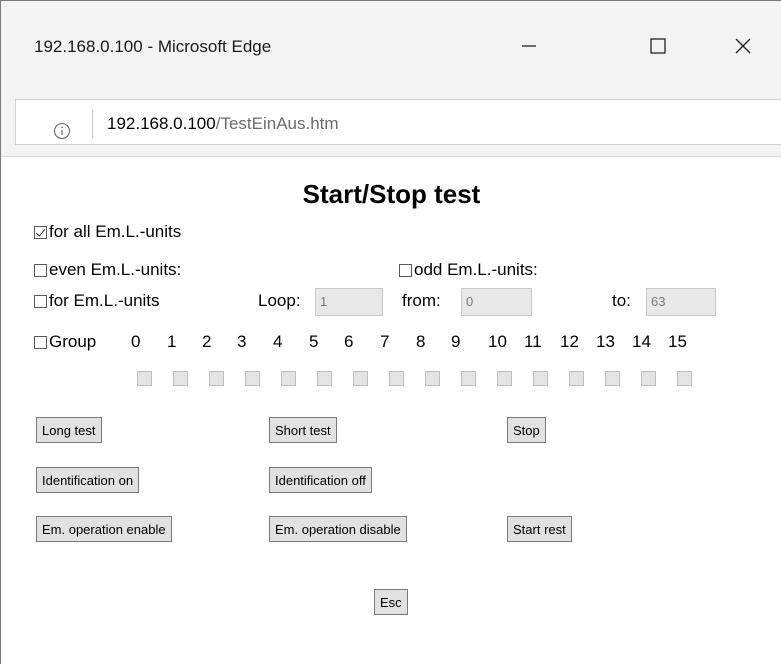 Image resolution: width=781 pixels, height=665 pixels. I want to click on even-units-row: even Em.L.-units:, so click(107, 270).